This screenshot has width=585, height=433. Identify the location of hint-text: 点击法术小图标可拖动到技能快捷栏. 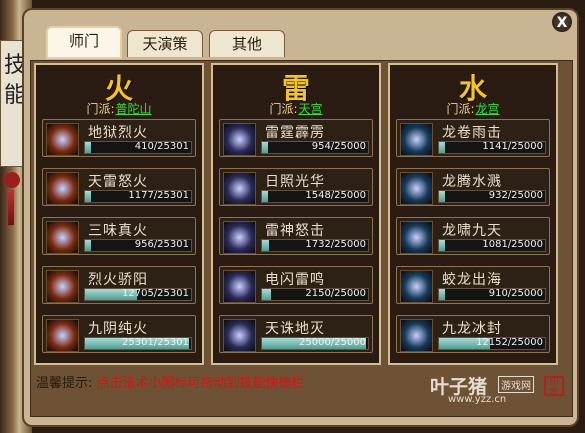
(200, 383).